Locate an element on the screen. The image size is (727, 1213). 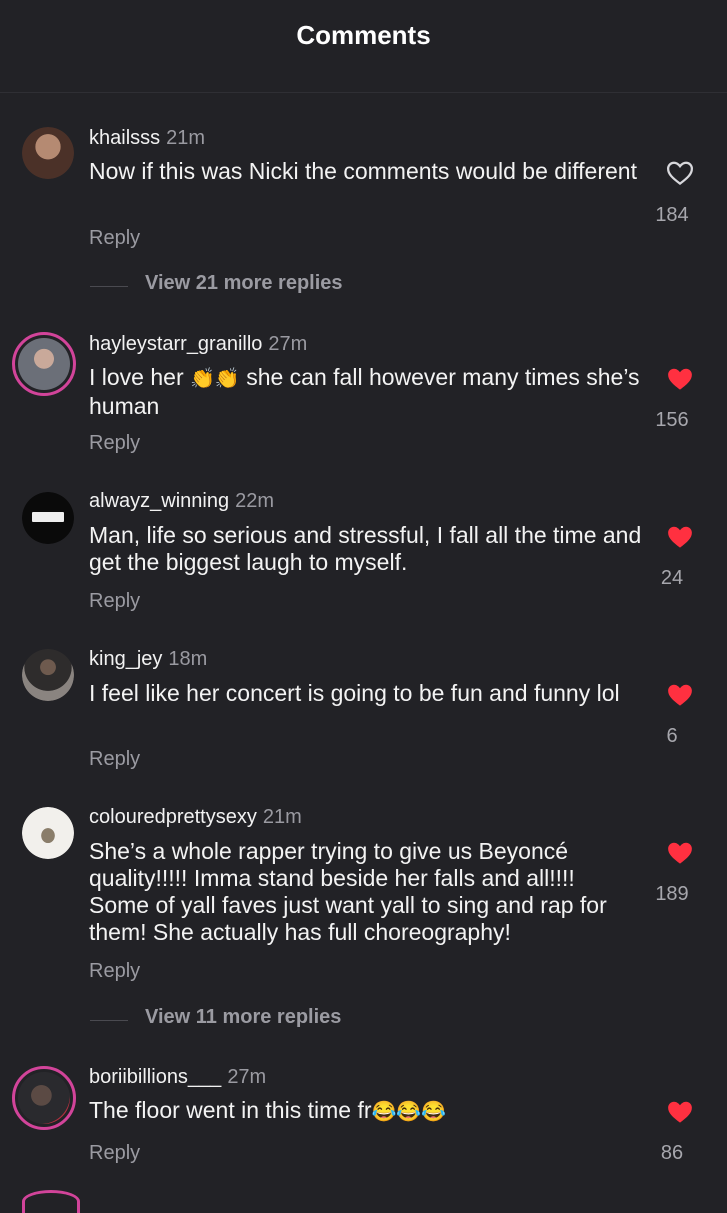
comment-username: alwayz_winning is located at coordinates (159, 501).